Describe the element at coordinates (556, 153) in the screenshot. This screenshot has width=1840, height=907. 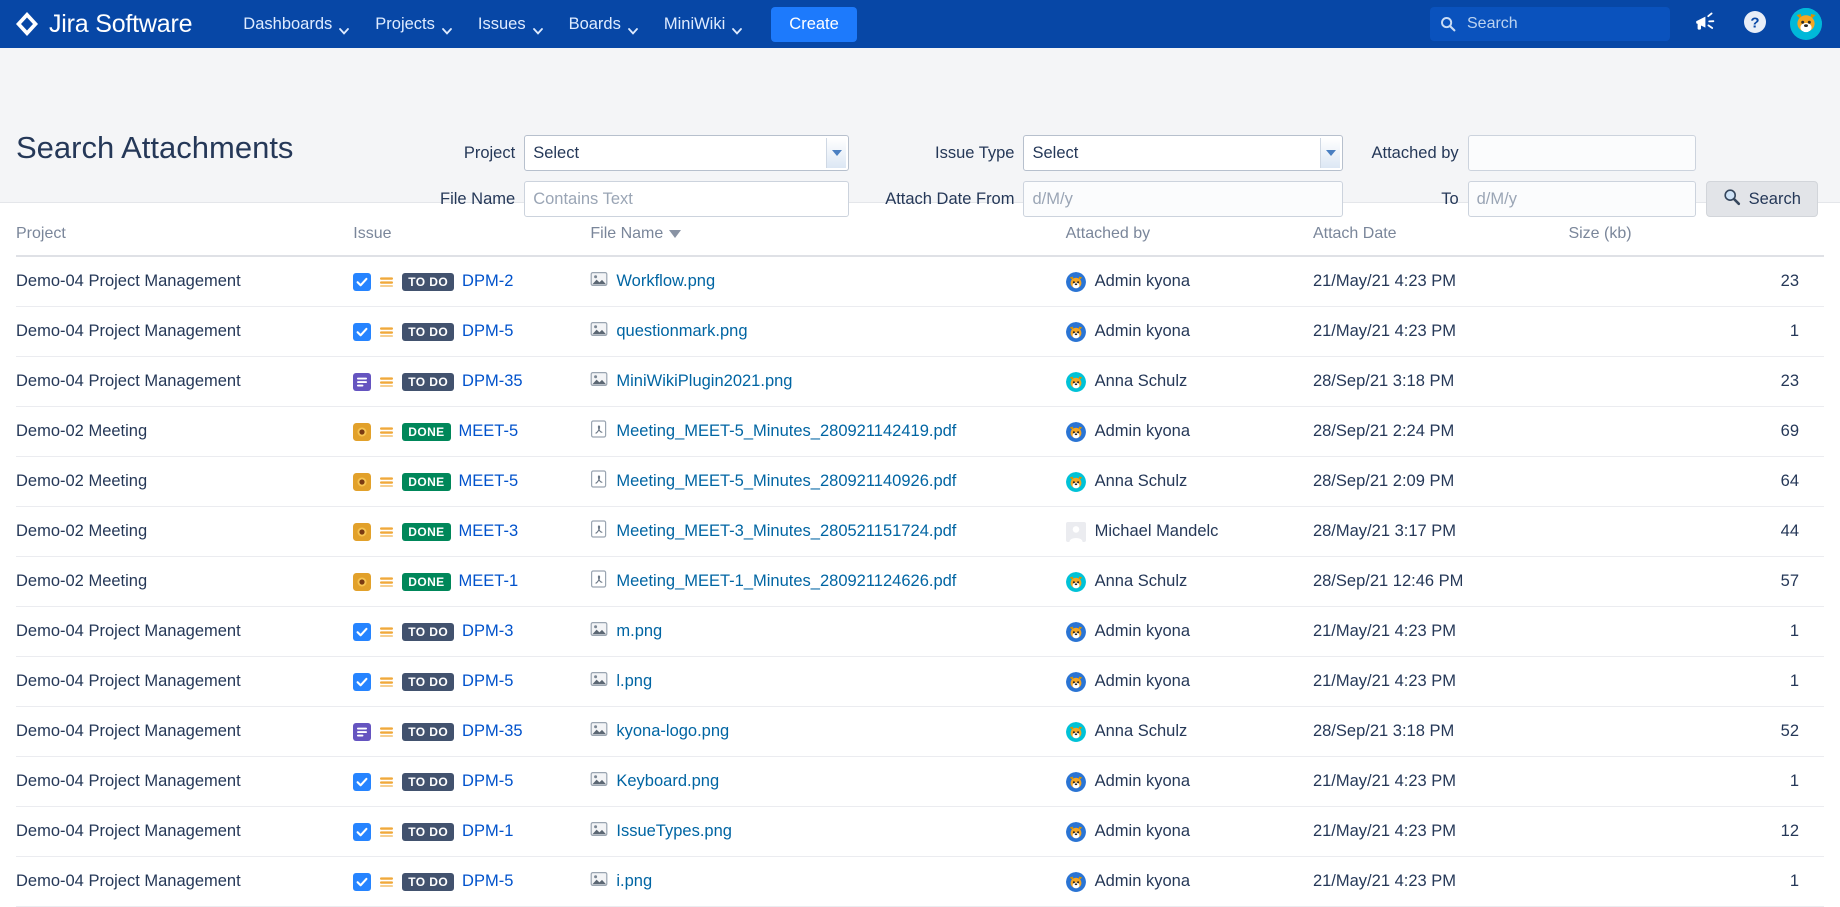
I see `project-select-value: Select` at that location.